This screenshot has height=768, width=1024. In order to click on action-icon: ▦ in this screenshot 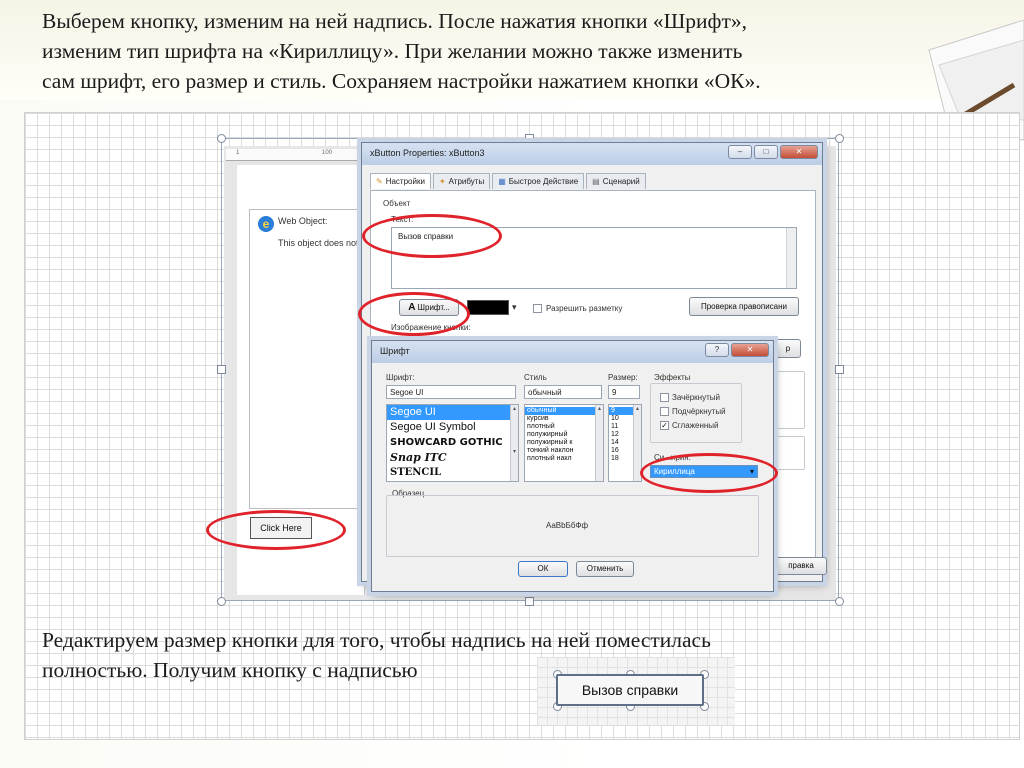, I will do `click(502, 181)`.